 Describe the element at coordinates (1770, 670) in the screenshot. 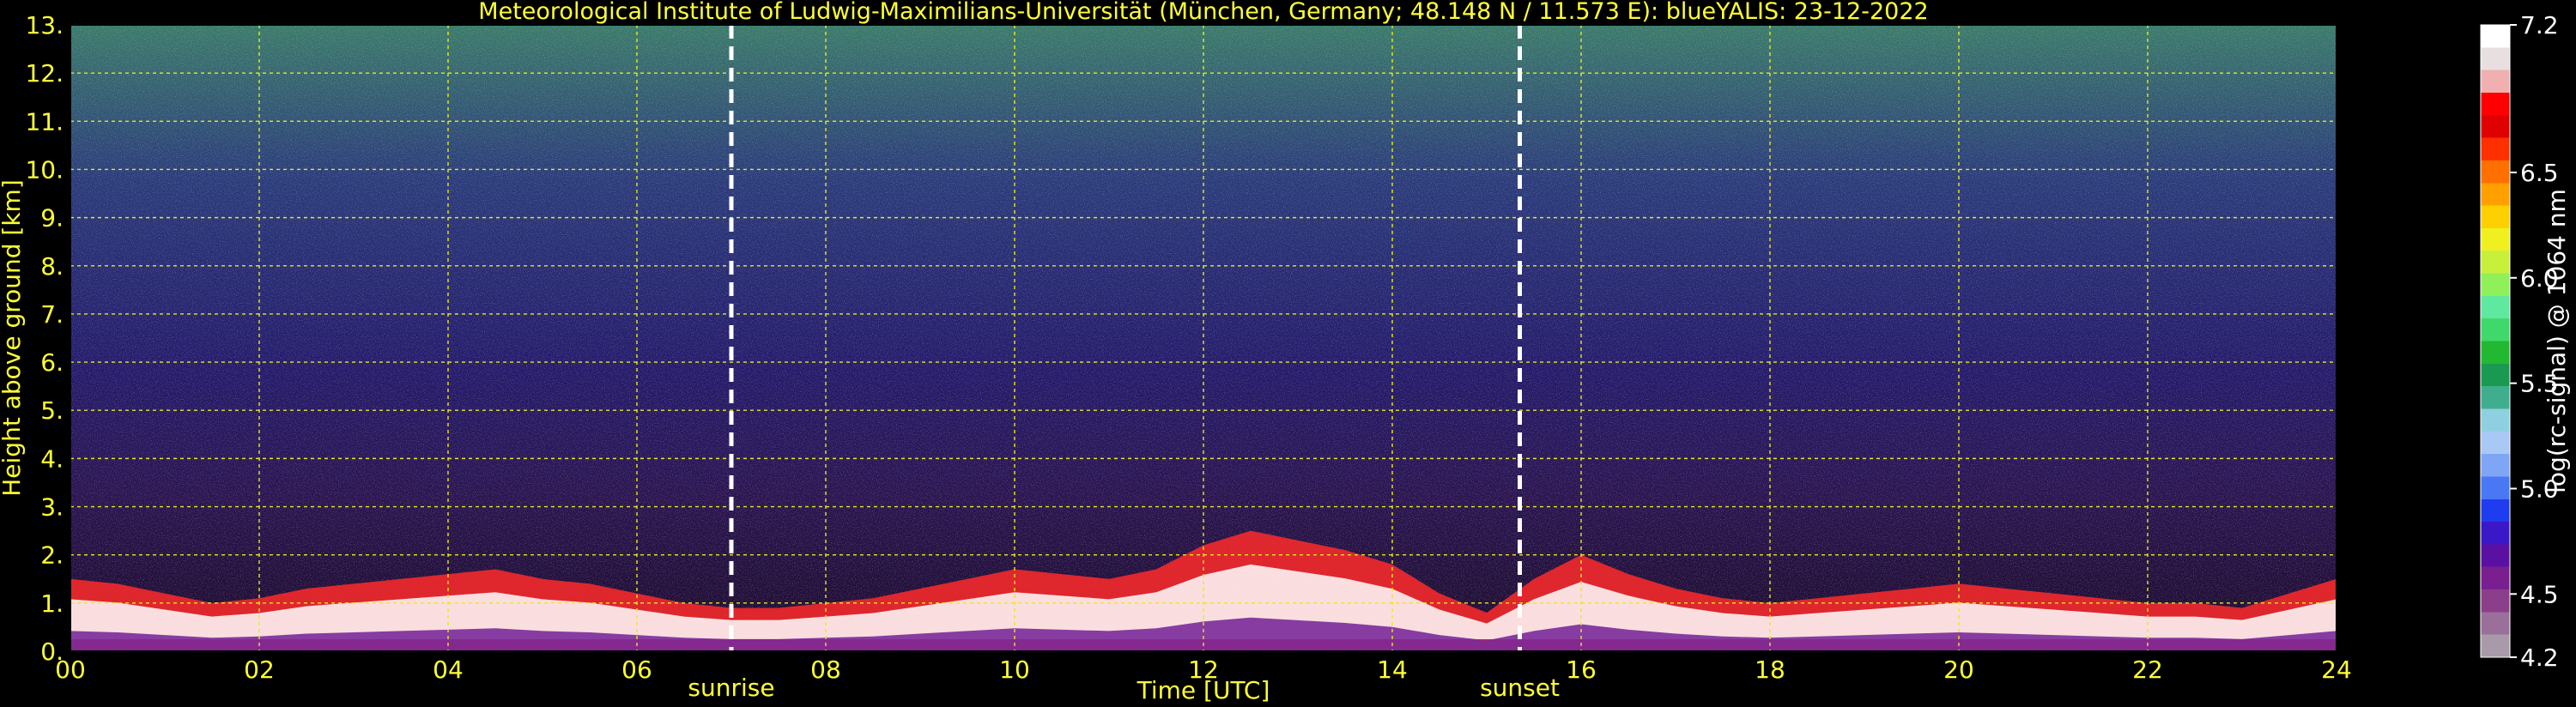

I see `x-tick-label: 18` at that location.